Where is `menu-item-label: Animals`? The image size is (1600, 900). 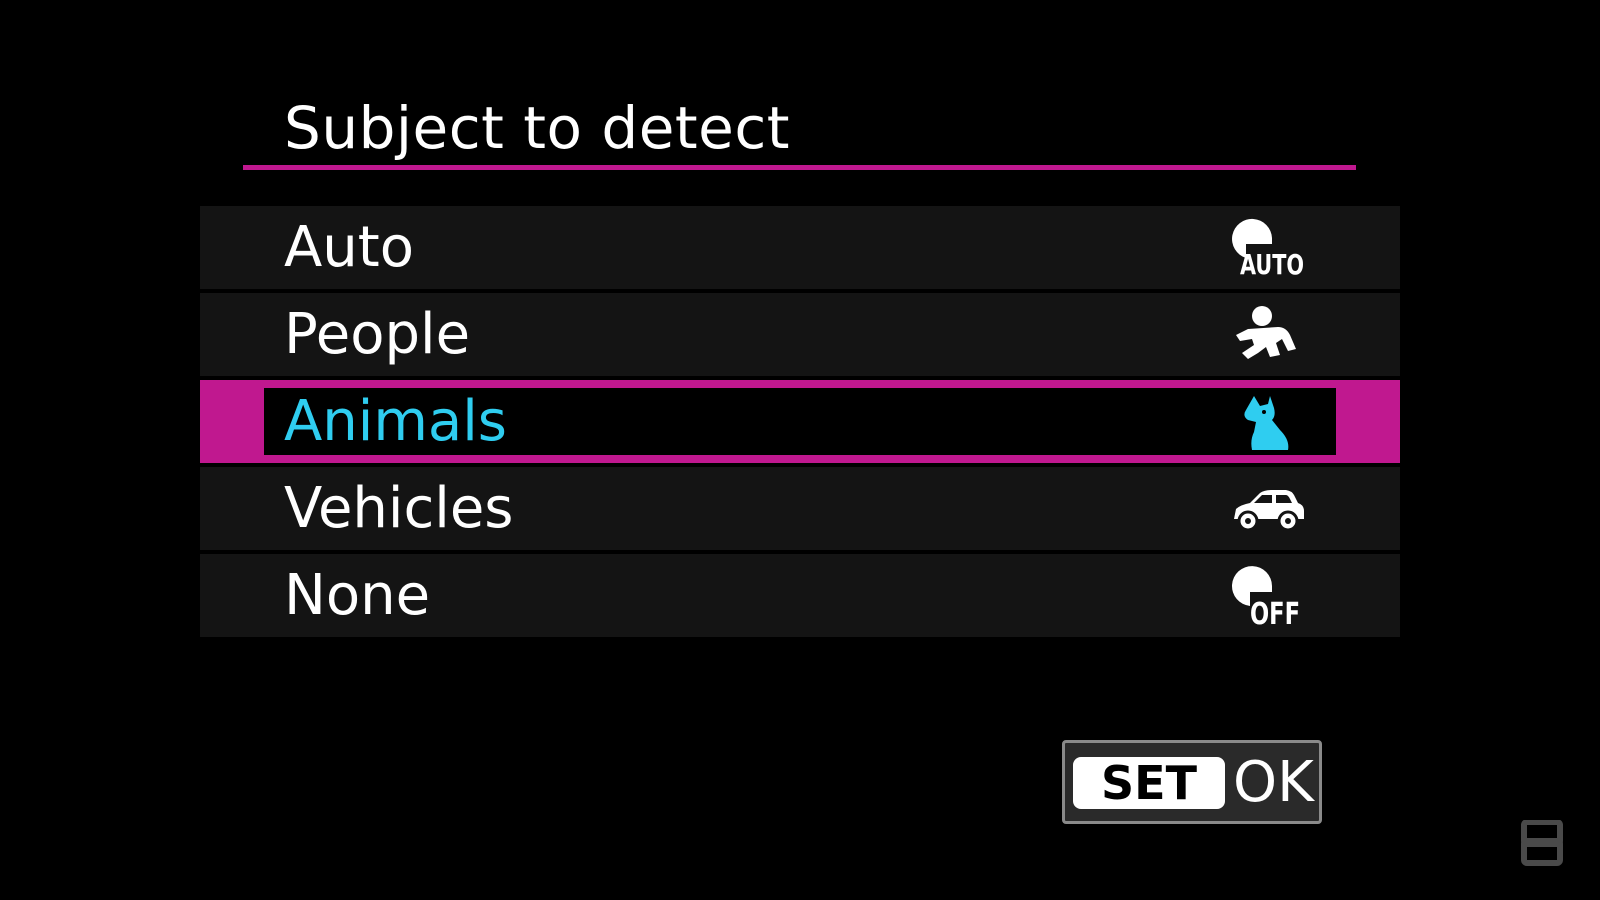
menu-item-label: Animals is located at coordinates (395, 421).